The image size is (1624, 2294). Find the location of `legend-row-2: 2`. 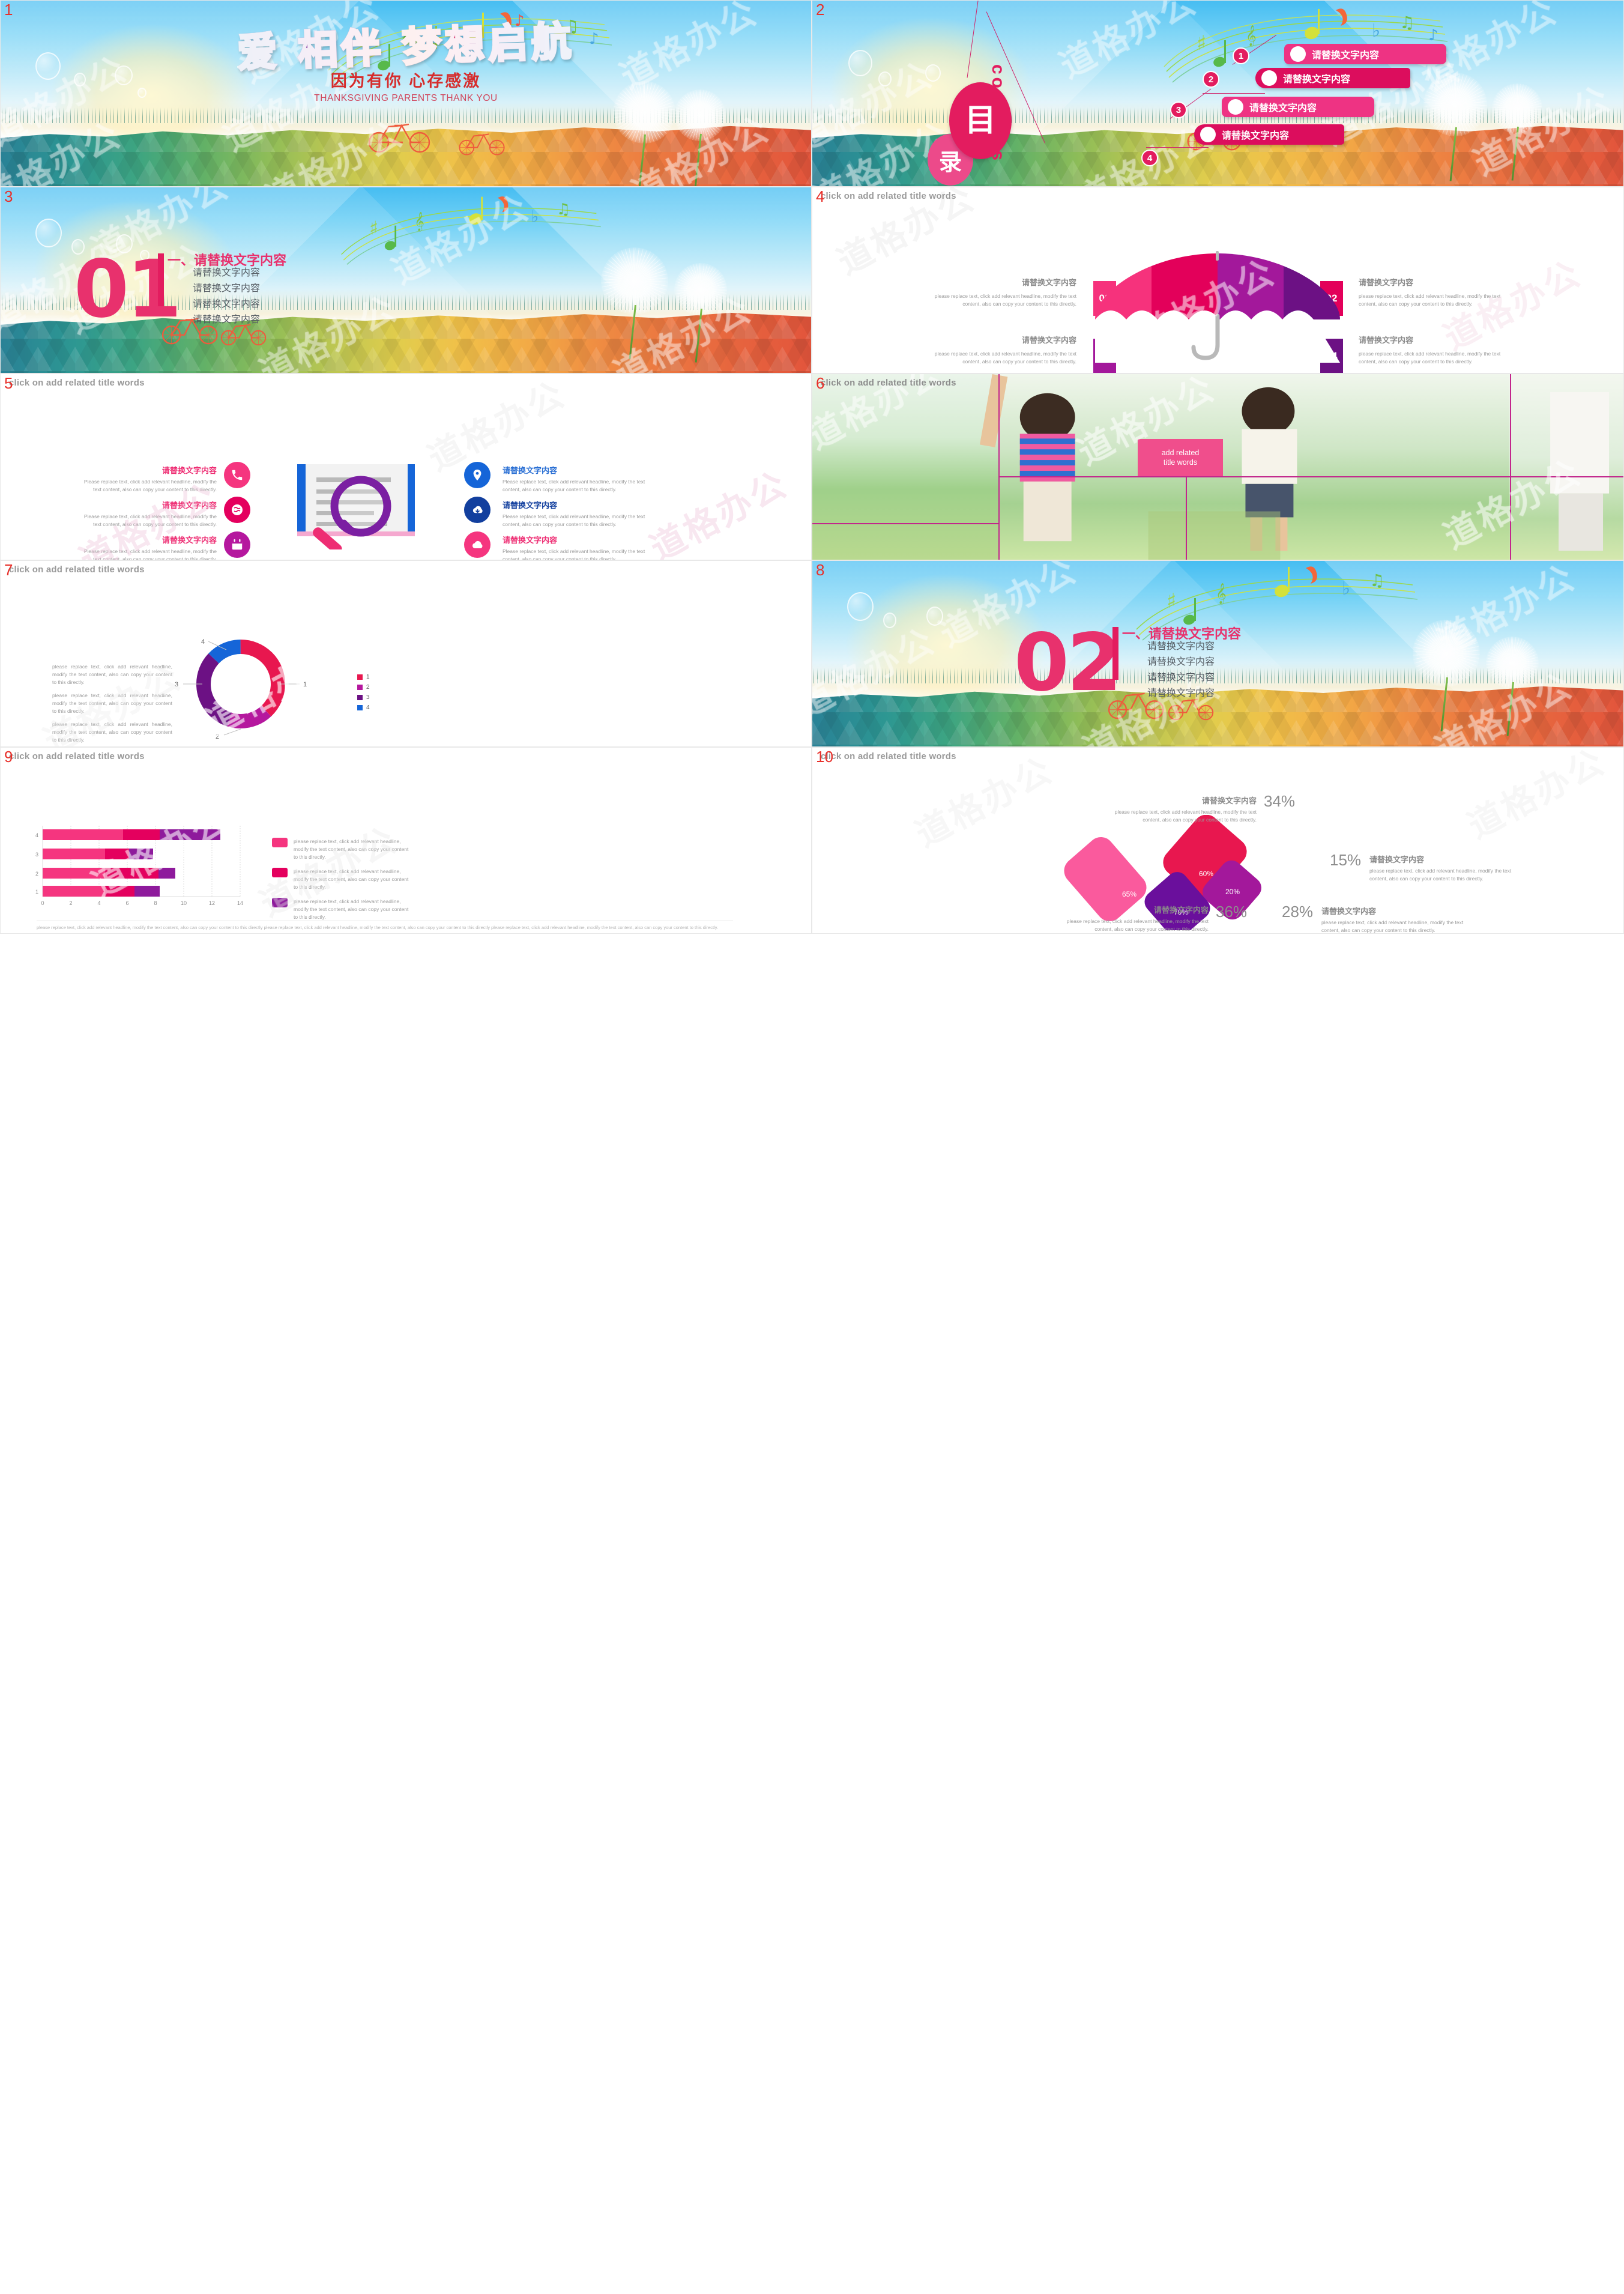

legend-row-2: 2 is located at coordinates (363, 687).